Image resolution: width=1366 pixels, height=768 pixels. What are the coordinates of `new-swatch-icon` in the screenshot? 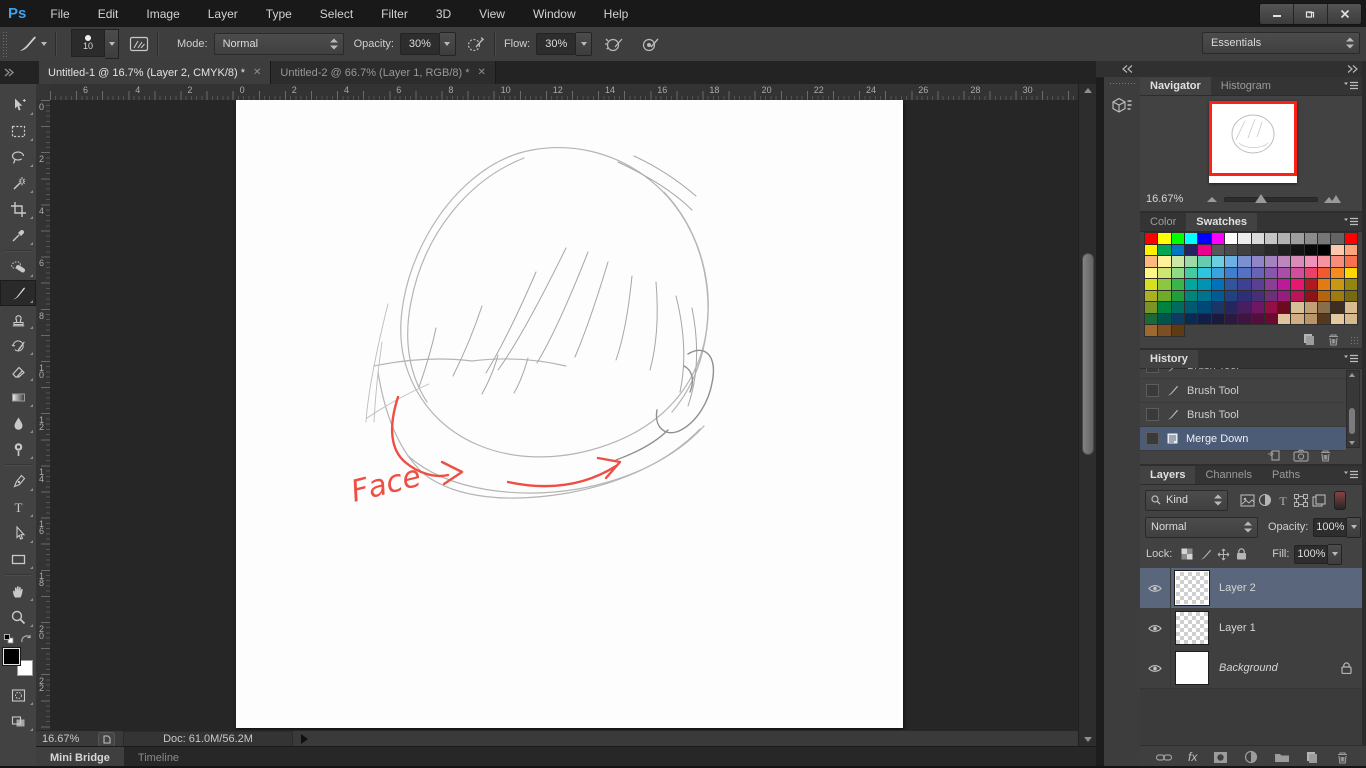 It's located at (1310, 339).